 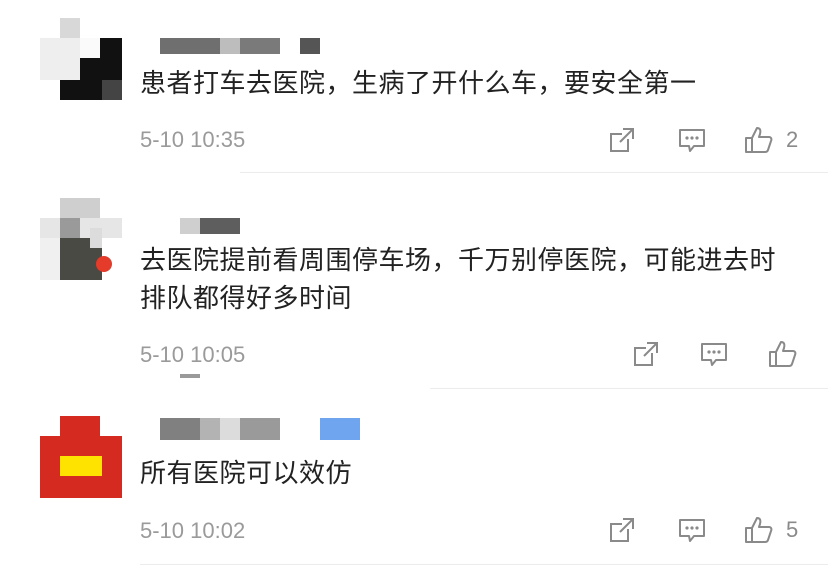 I want to click on scroll-indicator, so click(x=190, y=376).